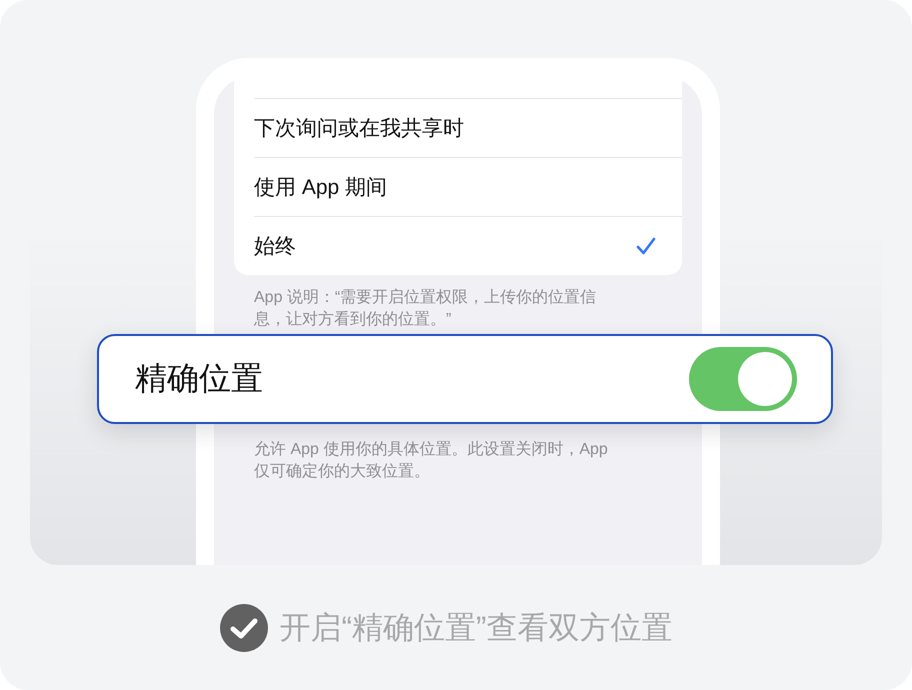  What do you see at coordinates (425, 309) in the screenshot?
I see `app-description: App 说明：“需要开启位置权限，上传你的位置信息，让对方看到你的位置。”` at bounding box center [425, 309].